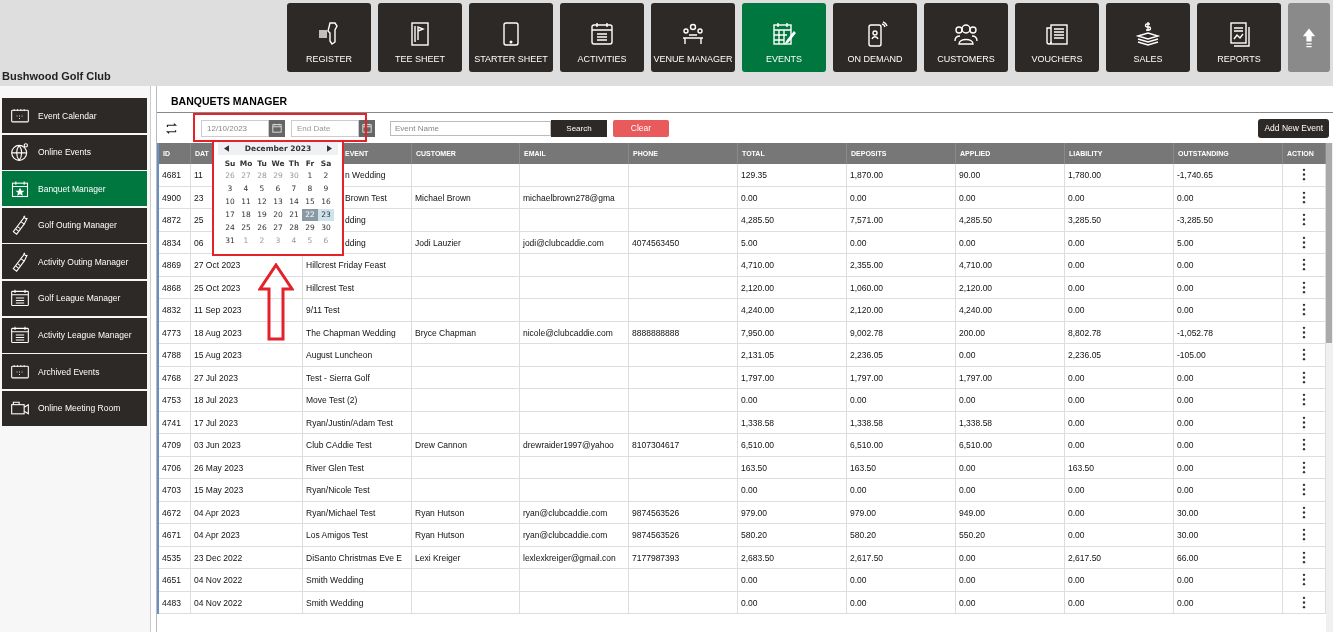 This screenshot has width=1333, height=632. I want to click on date-cell: 27 Jul 2023, so click(247, 377).